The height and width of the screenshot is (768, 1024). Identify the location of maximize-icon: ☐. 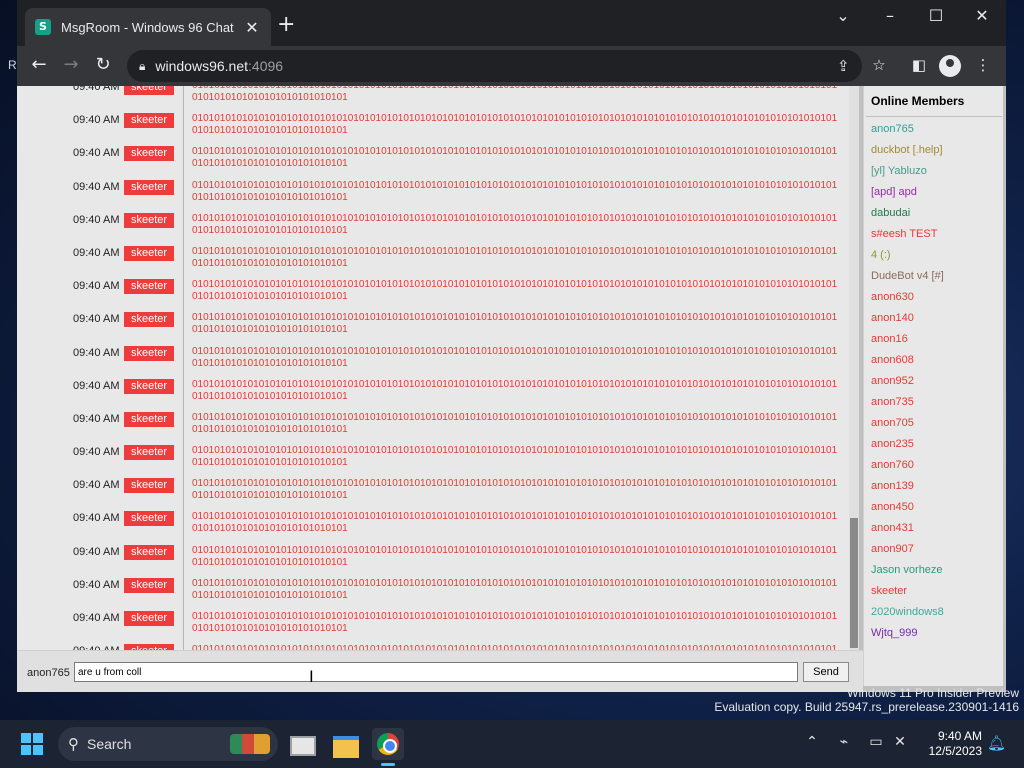
(936, 15).